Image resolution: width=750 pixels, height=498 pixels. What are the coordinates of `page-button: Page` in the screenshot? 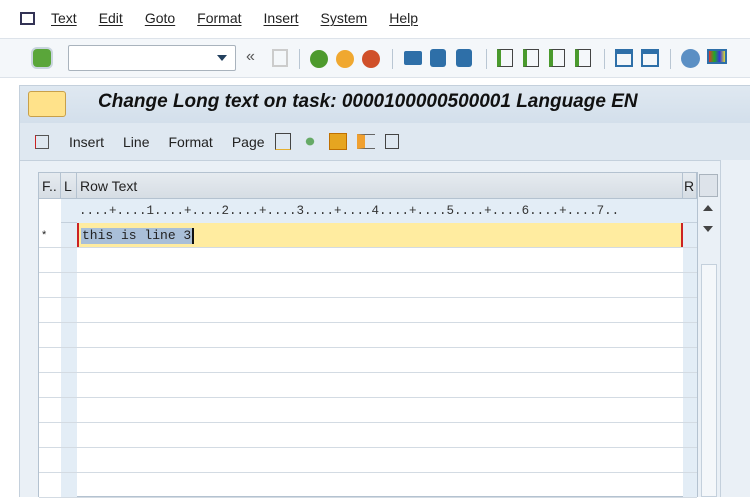 It's located at (248, 142).